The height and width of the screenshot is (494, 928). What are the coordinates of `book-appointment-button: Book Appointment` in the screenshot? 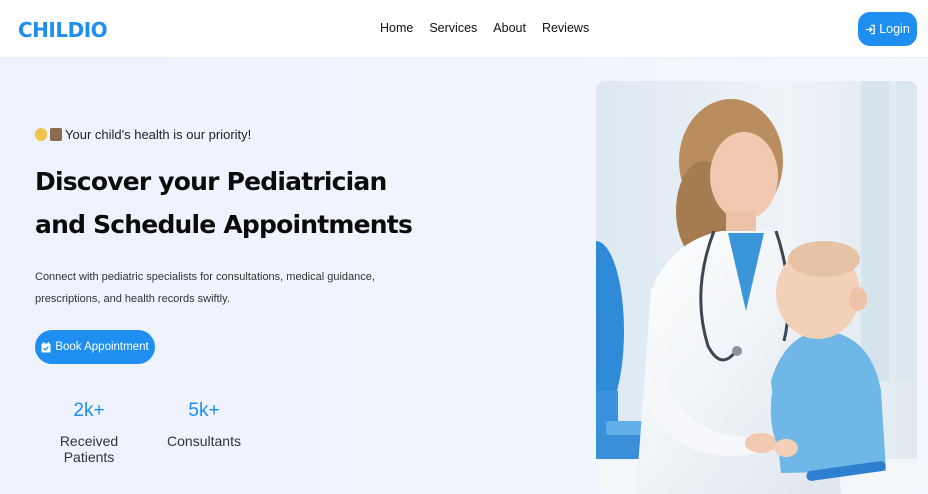 It's located at (95, 347).